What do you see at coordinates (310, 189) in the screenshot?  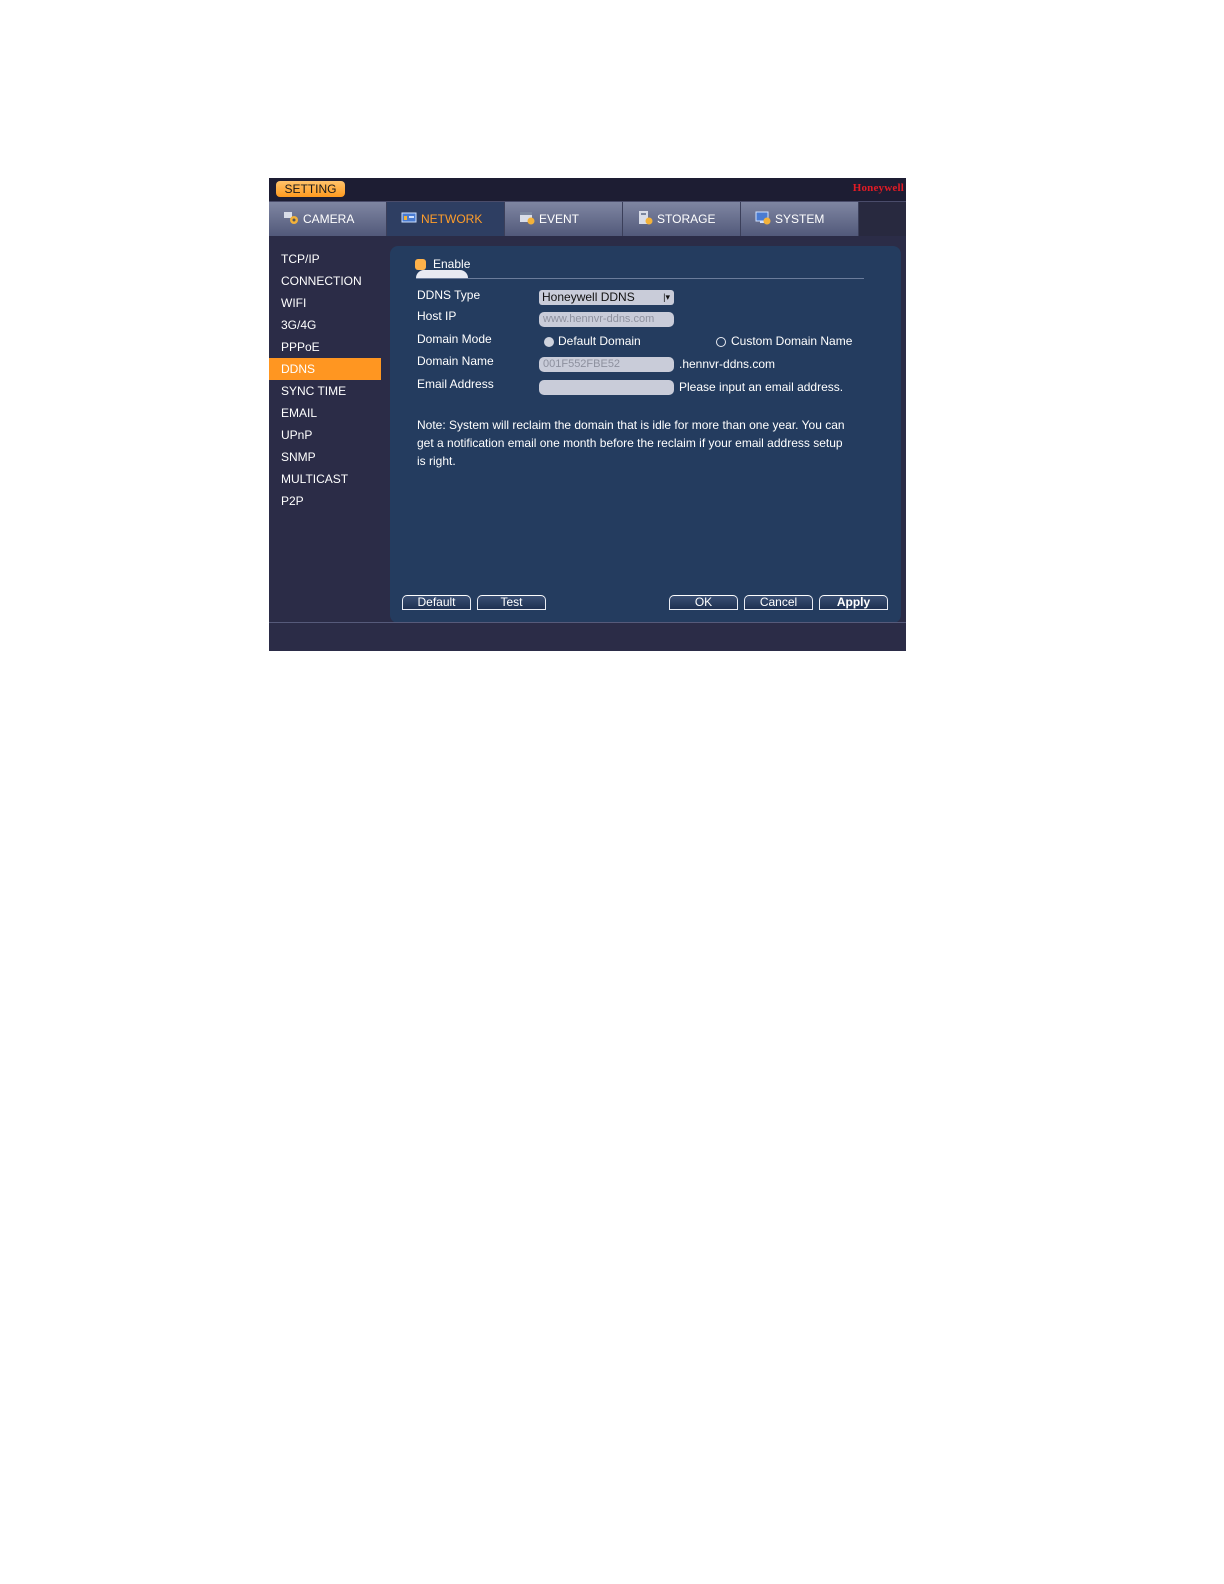 I see `setting-button: SETTING` at bounding box center [310, 189].